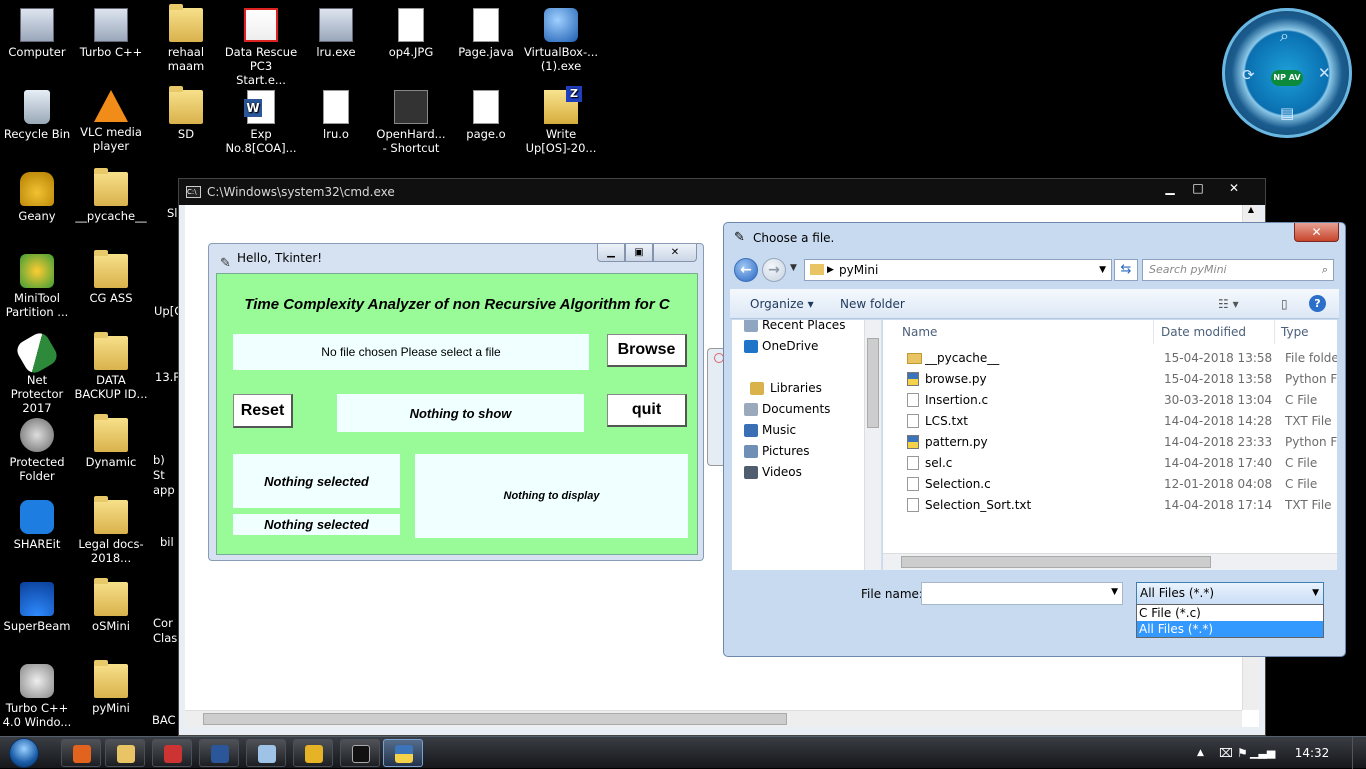 The height and width of the screenshot is (769, 1366). What do you see at coordinates (456, 258) in the screenshot?
I see `tk-title-bar: ✎ Hello, Tkinter! ▁ ▣ ✕` at bounding box center [456, 258].